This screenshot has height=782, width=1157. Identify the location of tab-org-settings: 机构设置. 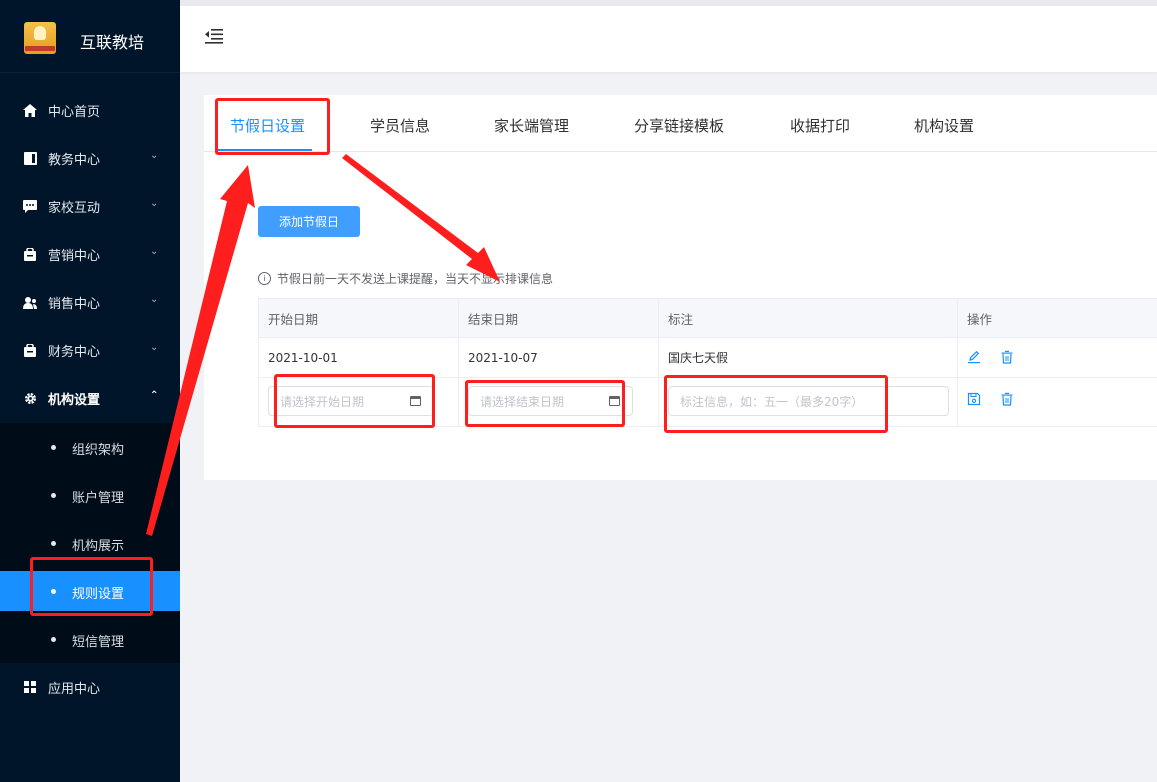
(944, 125).